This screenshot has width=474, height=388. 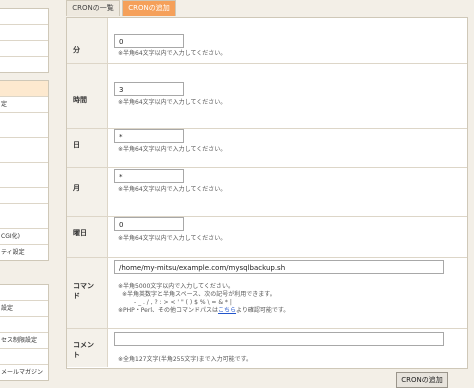 I want to click on sidebar-item-security: ティ設定, so click(x=24, y=252).